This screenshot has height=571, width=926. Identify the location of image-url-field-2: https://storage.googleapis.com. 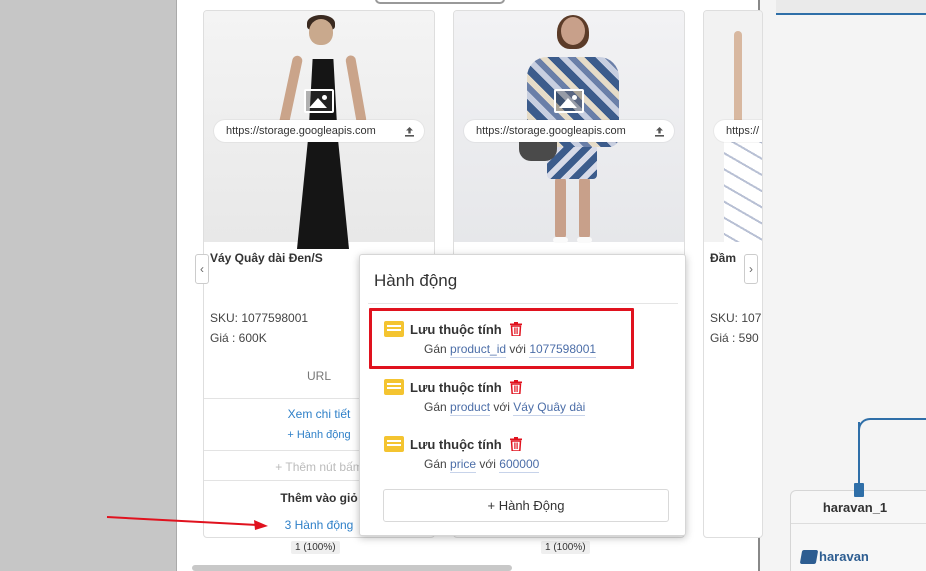
(569, 131).